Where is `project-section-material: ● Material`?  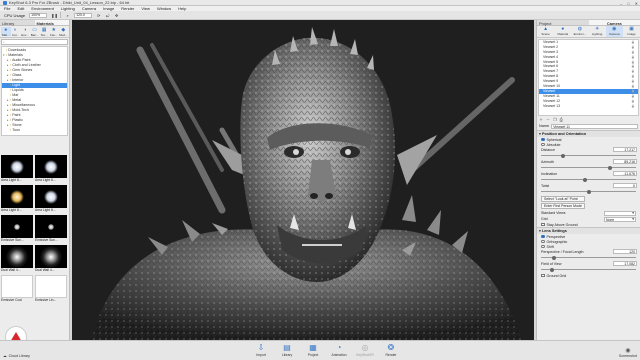 project-section-material: ● Material is located at coordinates (562, 31).